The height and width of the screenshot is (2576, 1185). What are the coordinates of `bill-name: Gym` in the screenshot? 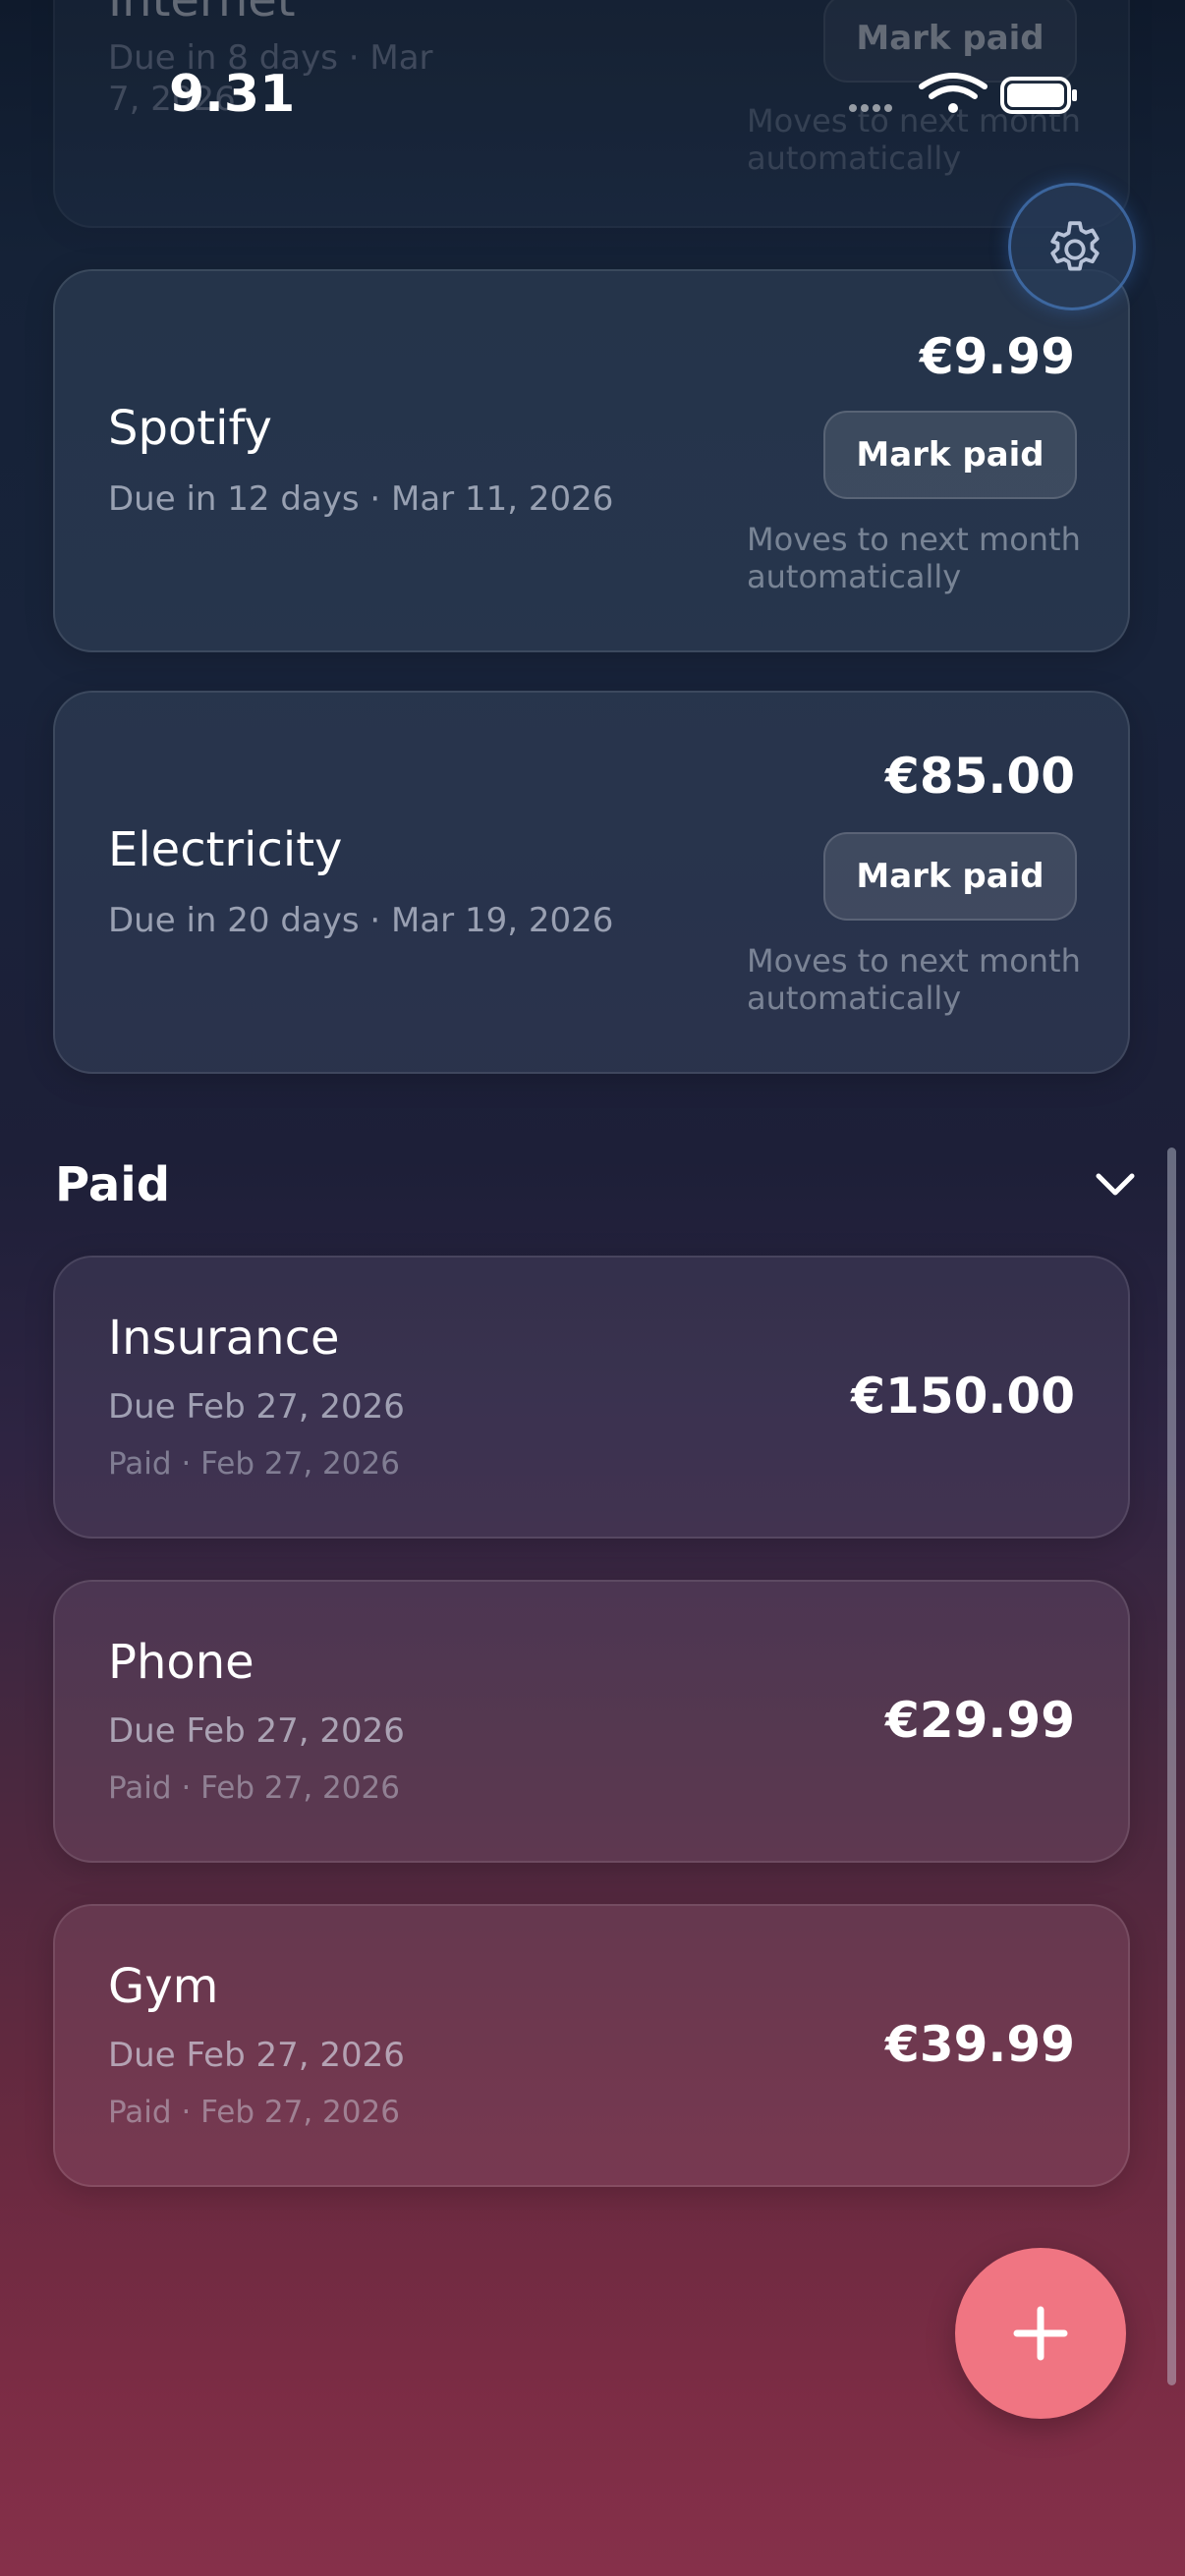 It's located at (164, 1986).